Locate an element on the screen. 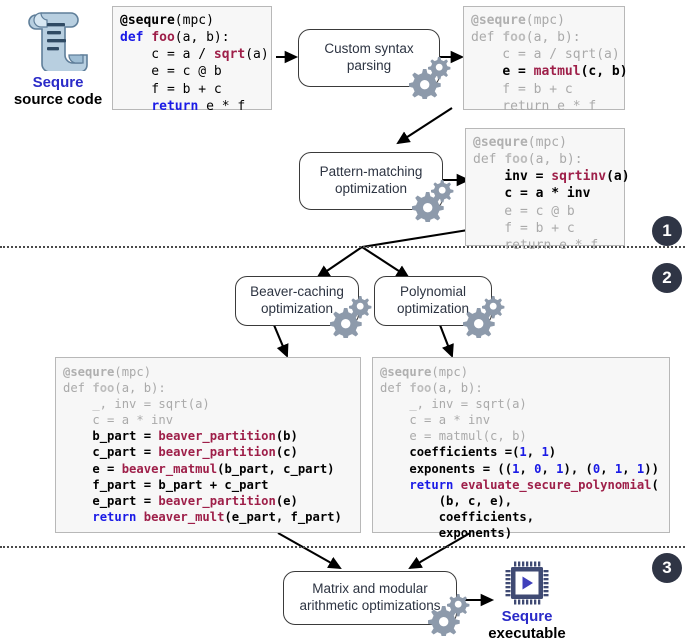 The image size is (685, 642). polynomial-line2: optimization is located at coordinates (433, 308).